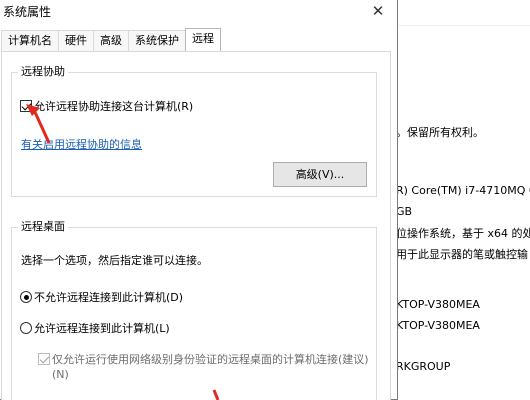  Describe the element at coordinates (438, 304) in the screenshot. I see `computer-name-text: KTOP-V380MEA` at that location.